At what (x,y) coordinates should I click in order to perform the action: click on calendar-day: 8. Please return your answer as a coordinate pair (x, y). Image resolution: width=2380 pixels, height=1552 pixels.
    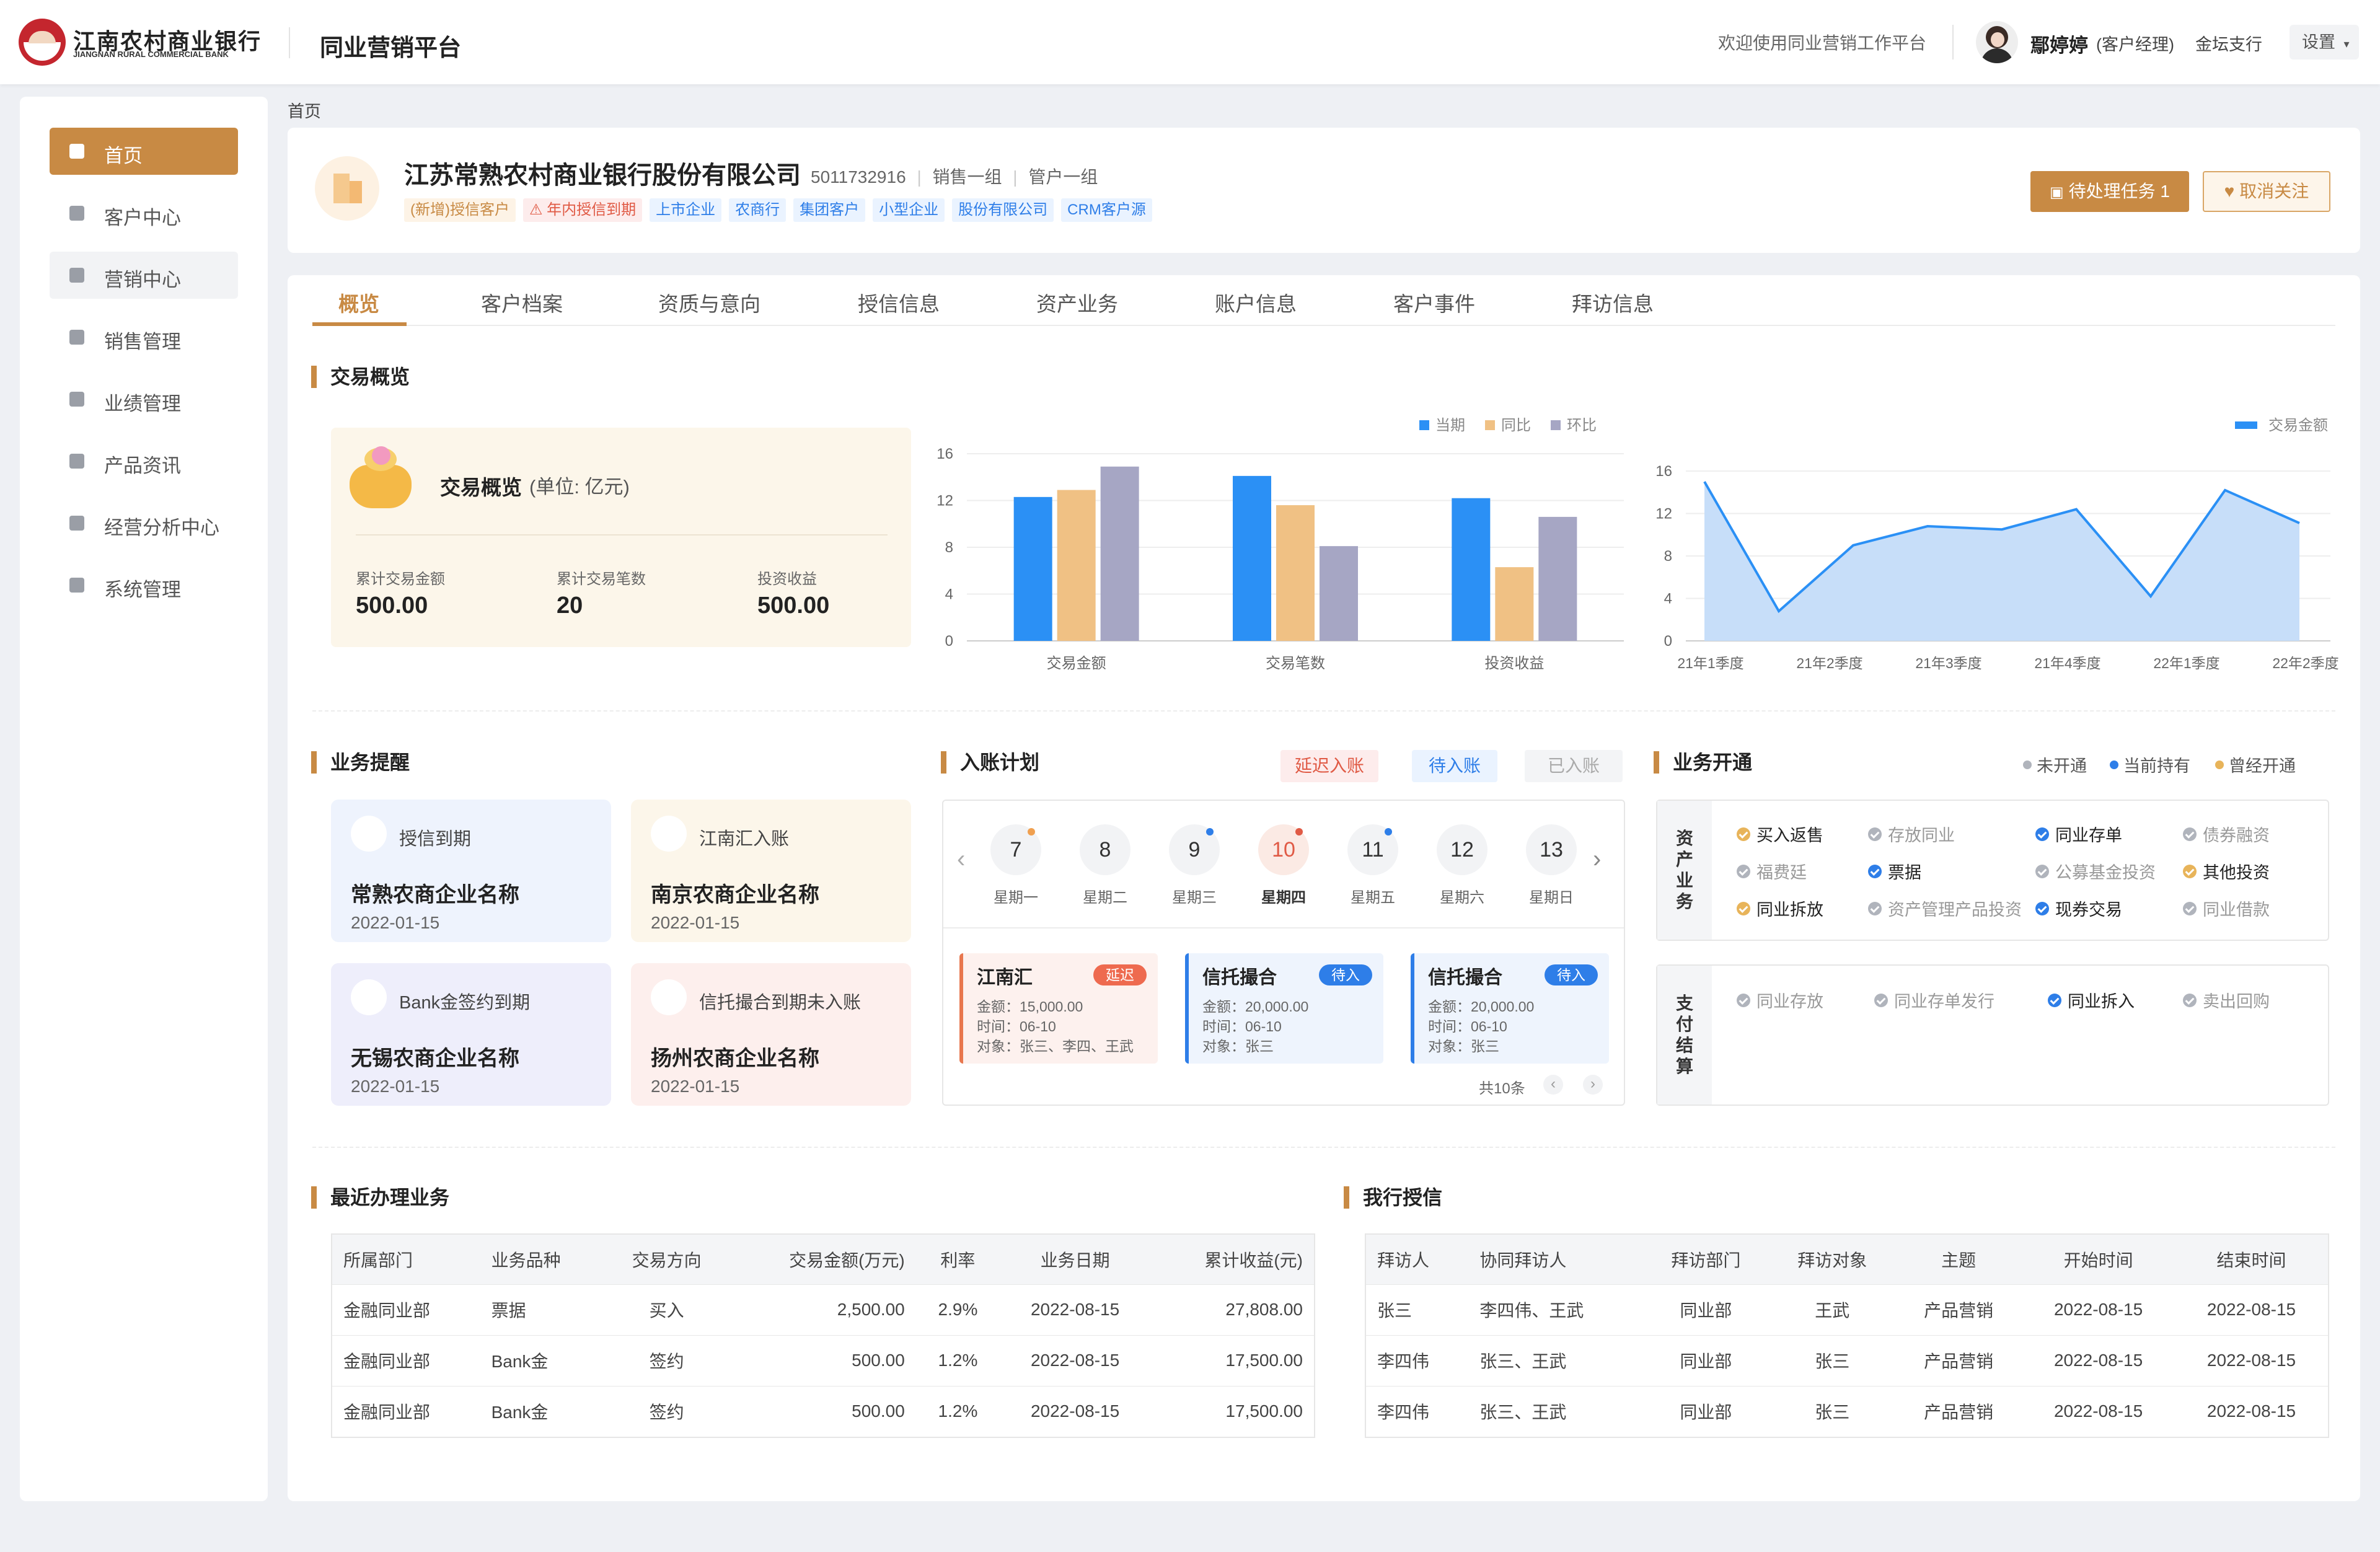
    Looking at the image, I should click on (1105, 849).